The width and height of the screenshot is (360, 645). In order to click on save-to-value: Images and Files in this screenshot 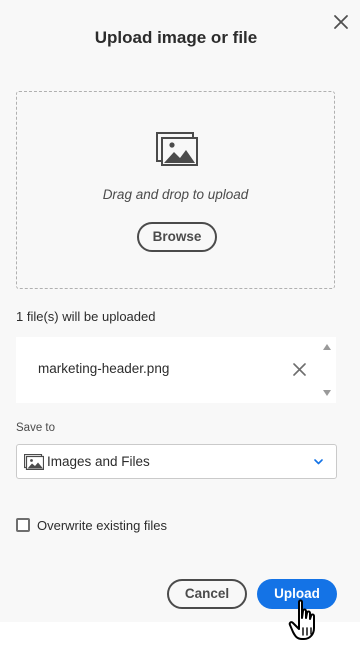, I will do `click(98, 461)`.